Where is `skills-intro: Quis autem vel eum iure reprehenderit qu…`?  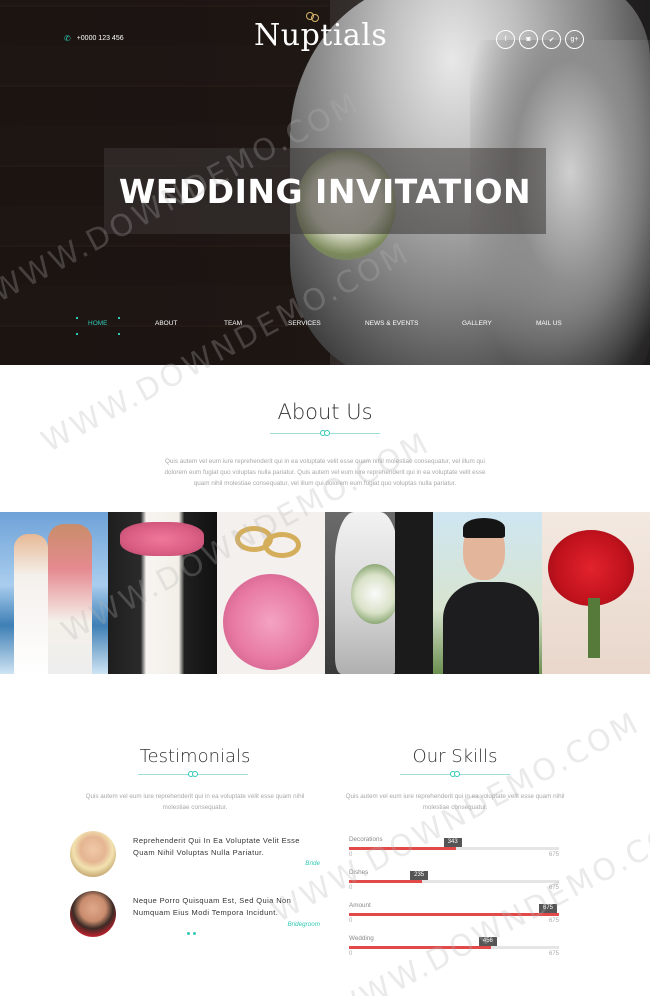
skills-intro: Quis autem vel eum iure reprehenderit qu… is located at coordinates (455, 802).